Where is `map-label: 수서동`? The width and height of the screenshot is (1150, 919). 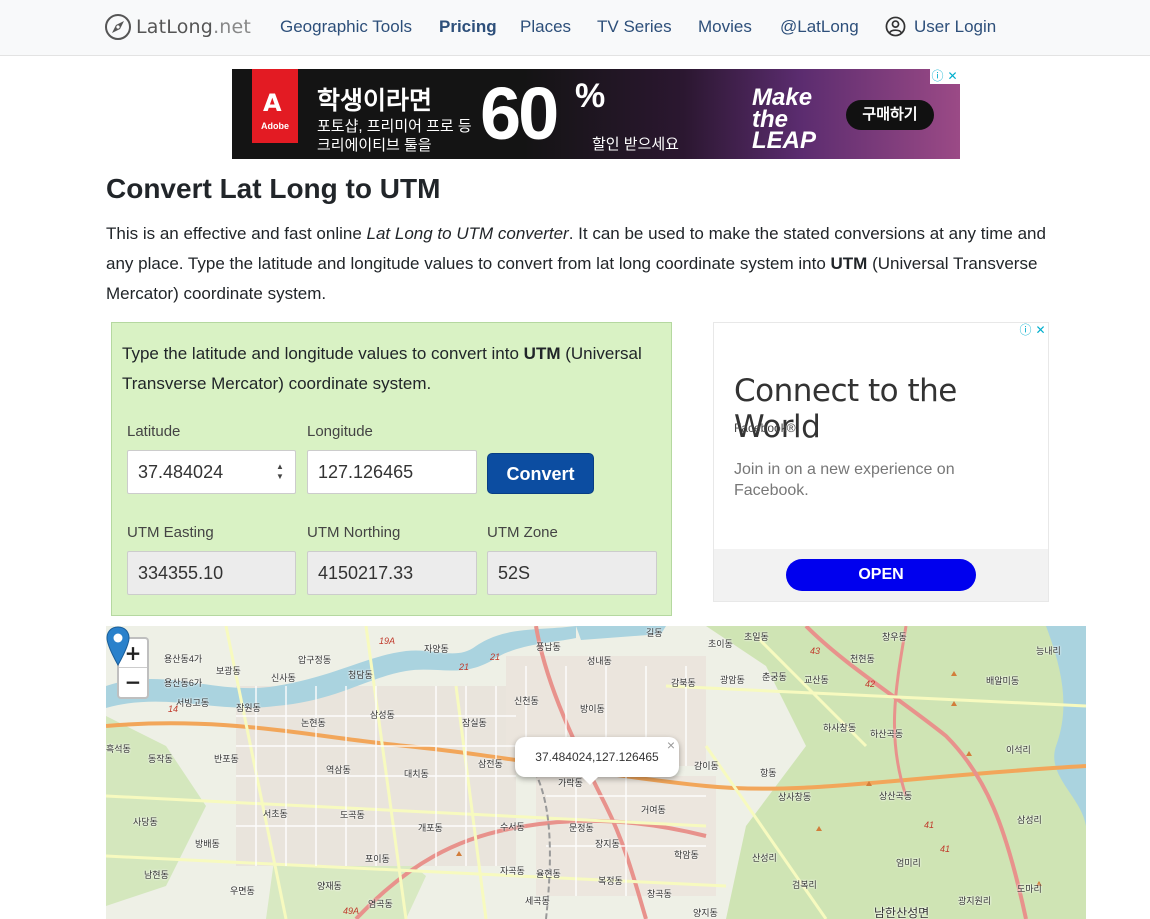
map-label: 수서동 is located at coordinates (512, 827).